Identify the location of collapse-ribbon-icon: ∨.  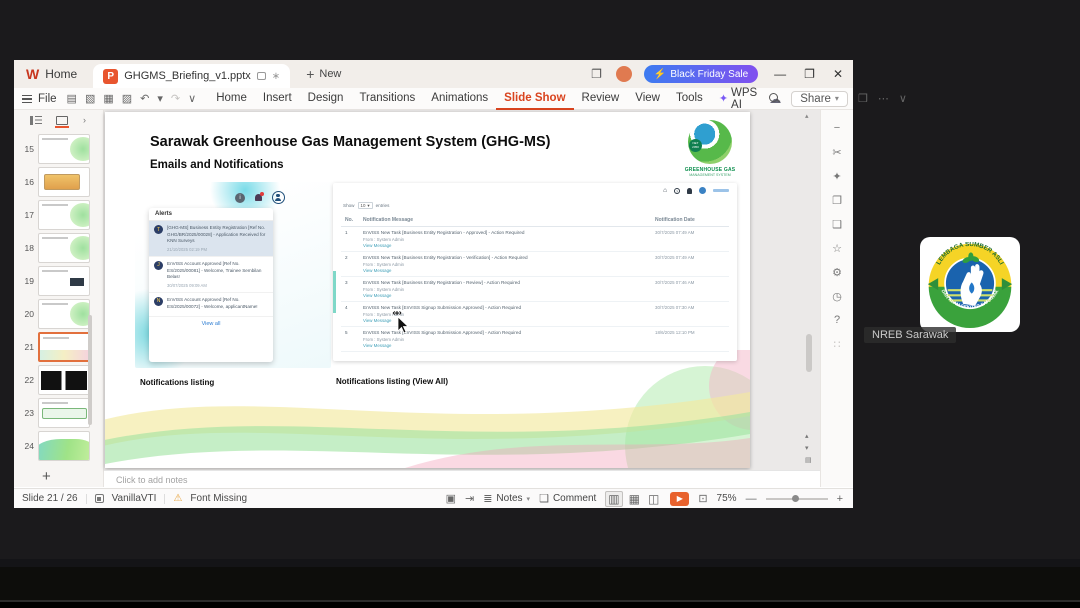
(903, 98).